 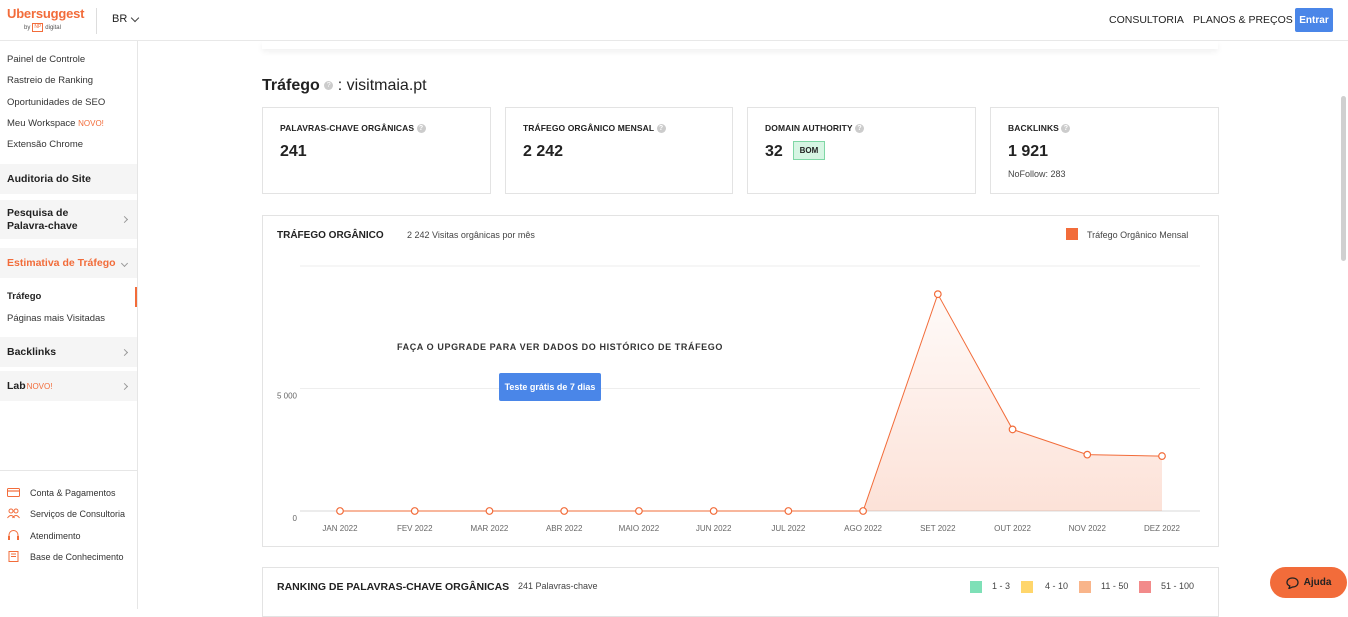 What do you see at coordinates (415, 528) in the screenshot?
I see `x-tick-label: FEV 2022` at bounding box center [415, 528].